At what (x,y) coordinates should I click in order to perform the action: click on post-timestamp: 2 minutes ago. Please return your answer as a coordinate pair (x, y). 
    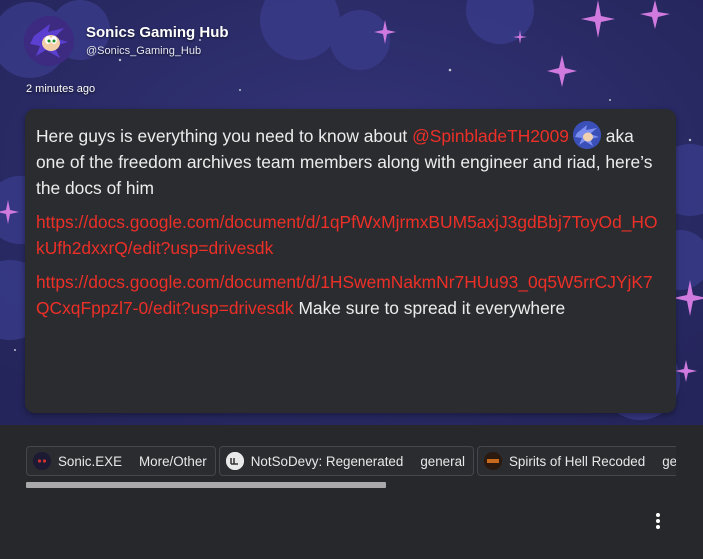
    Looking at the image, I should click on (61, 89).